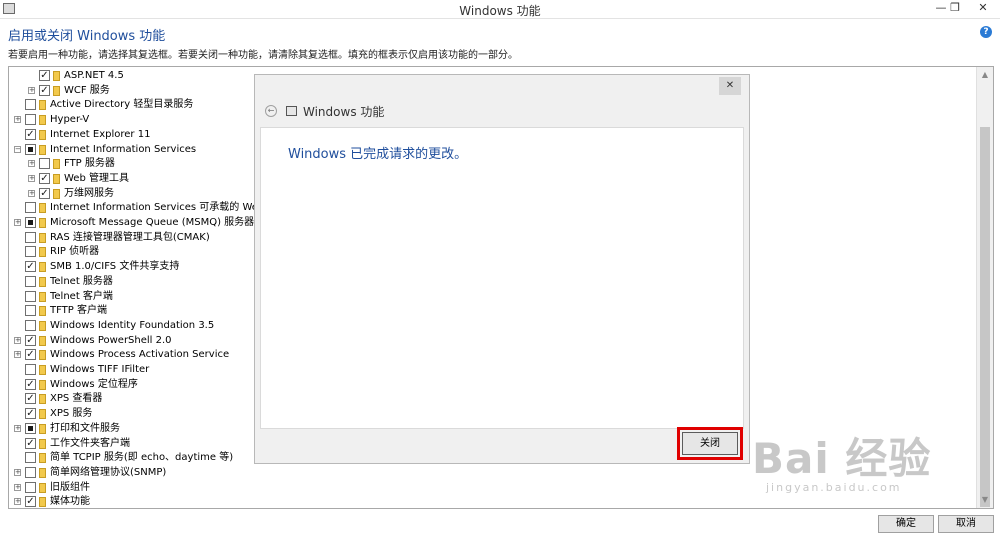 The width and height of the screenshot is (1000, 535). Describe the element at coordinates (17, 149) in the screenshot. I see `collapse-icon: −` at that location.